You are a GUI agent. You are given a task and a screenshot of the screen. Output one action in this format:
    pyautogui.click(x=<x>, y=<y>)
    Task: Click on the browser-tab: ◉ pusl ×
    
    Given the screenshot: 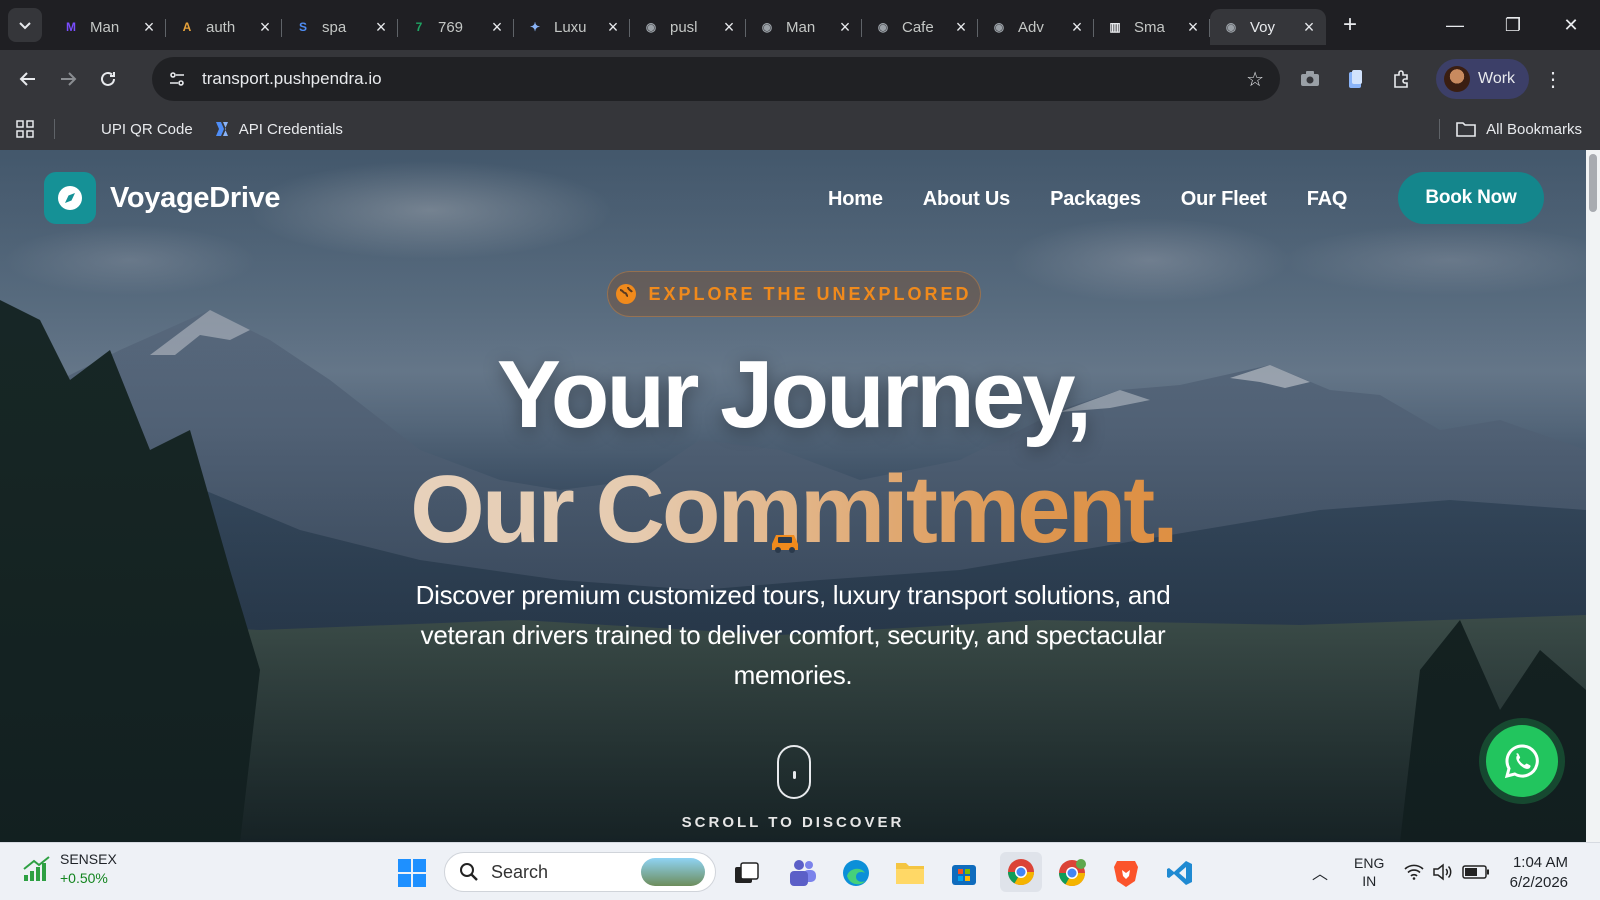 What is the action you would take?
    pyautogui.click(x=688, y=27)
    